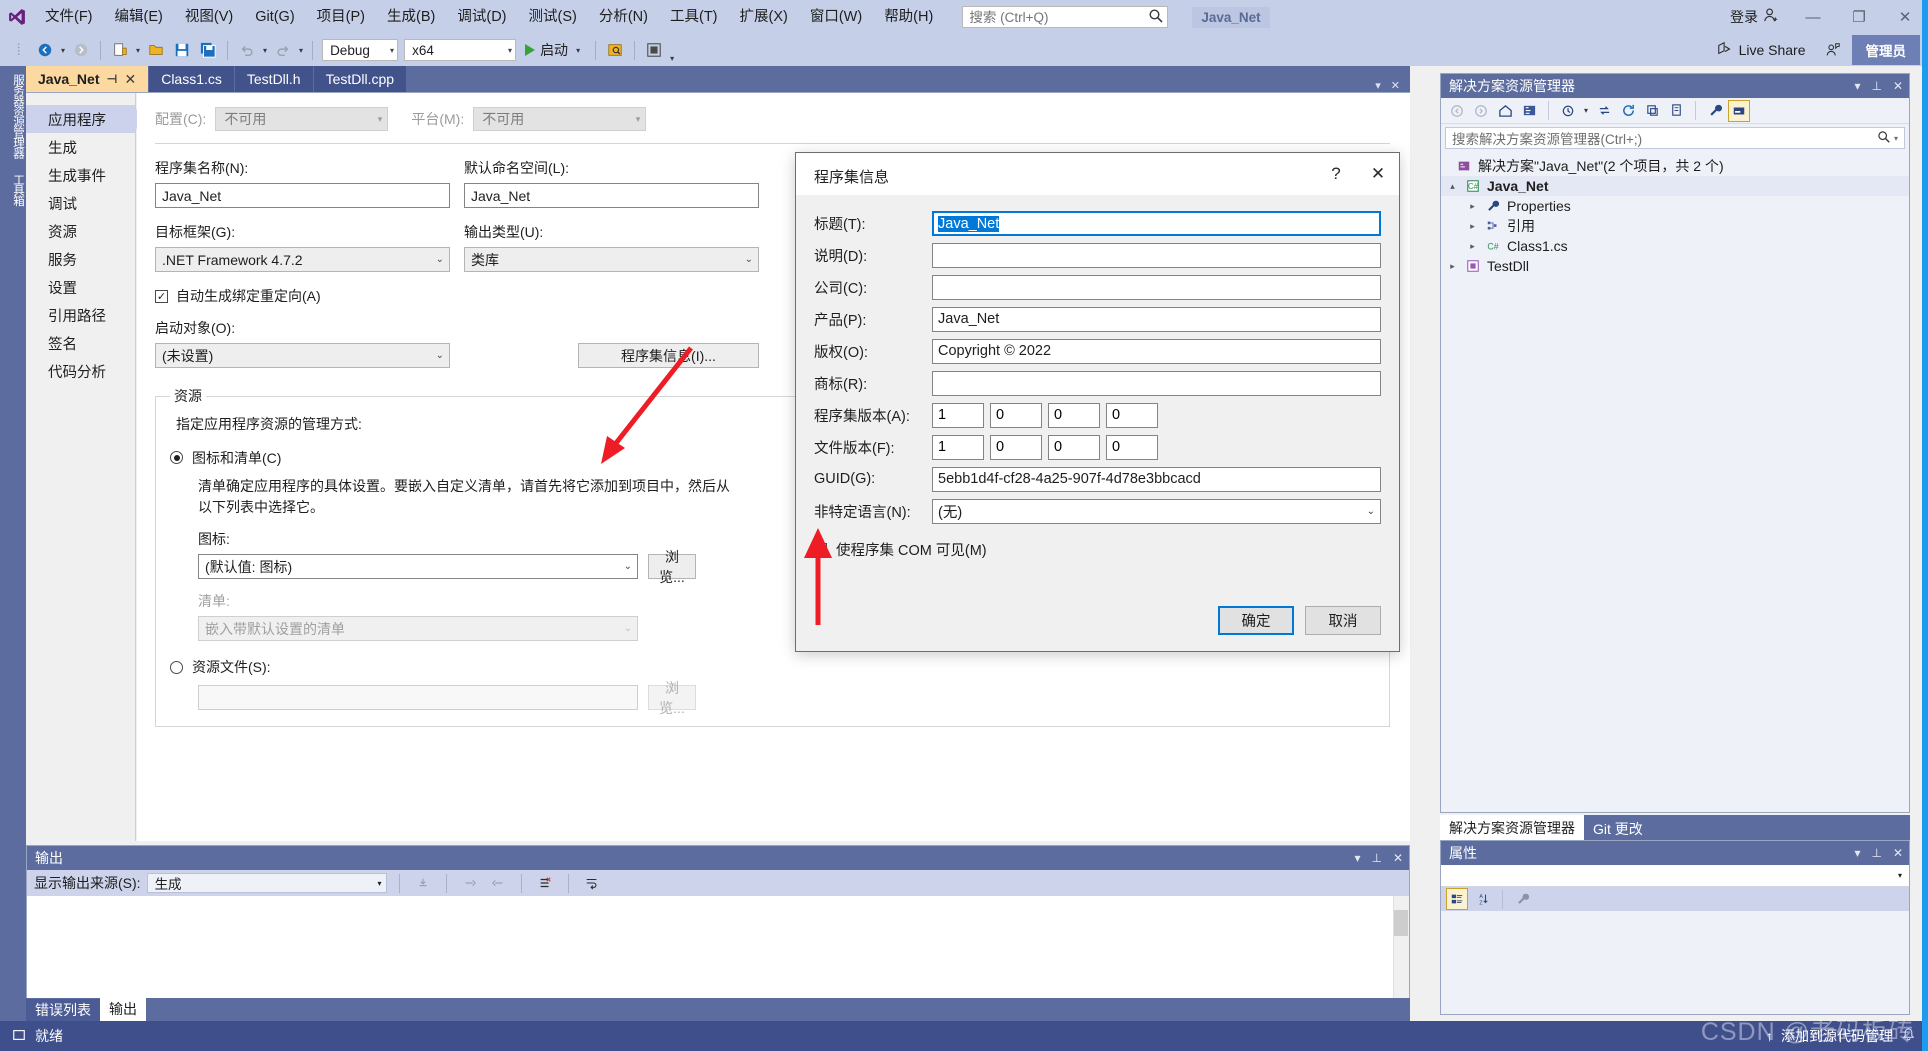 This screenshot has width=1928, height=1051. What do you see at coordinates (1837, 1036) in the screenshot?
I see `add-to-source-control-label: 添加到源代码管理` at bounding box center [1837, 1036].